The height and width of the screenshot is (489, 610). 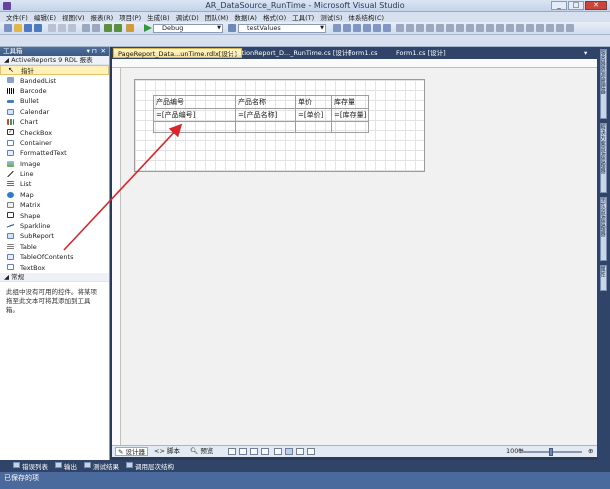 I want to click on detail-cell: =[单价], so click(x=313, y=115).